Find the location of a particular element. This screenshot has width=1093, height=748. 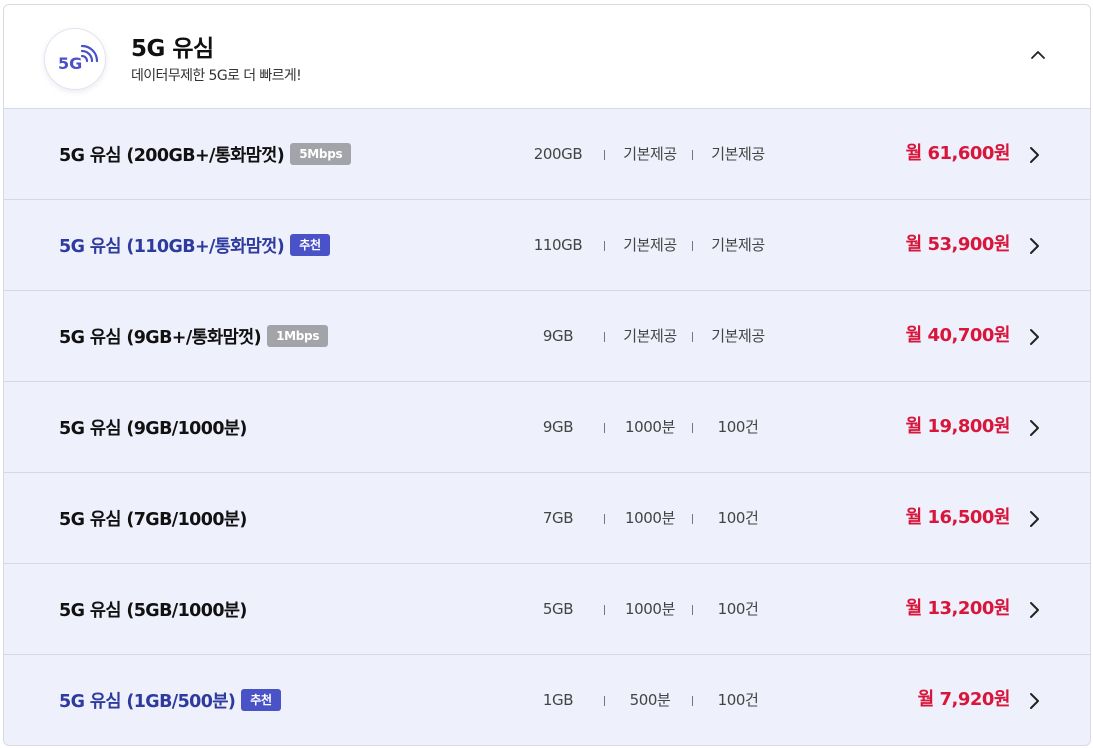

plan-name: 5G 유심 (200GB+/통화맘껏) 5Mbps is located at coordinates (205, 154).